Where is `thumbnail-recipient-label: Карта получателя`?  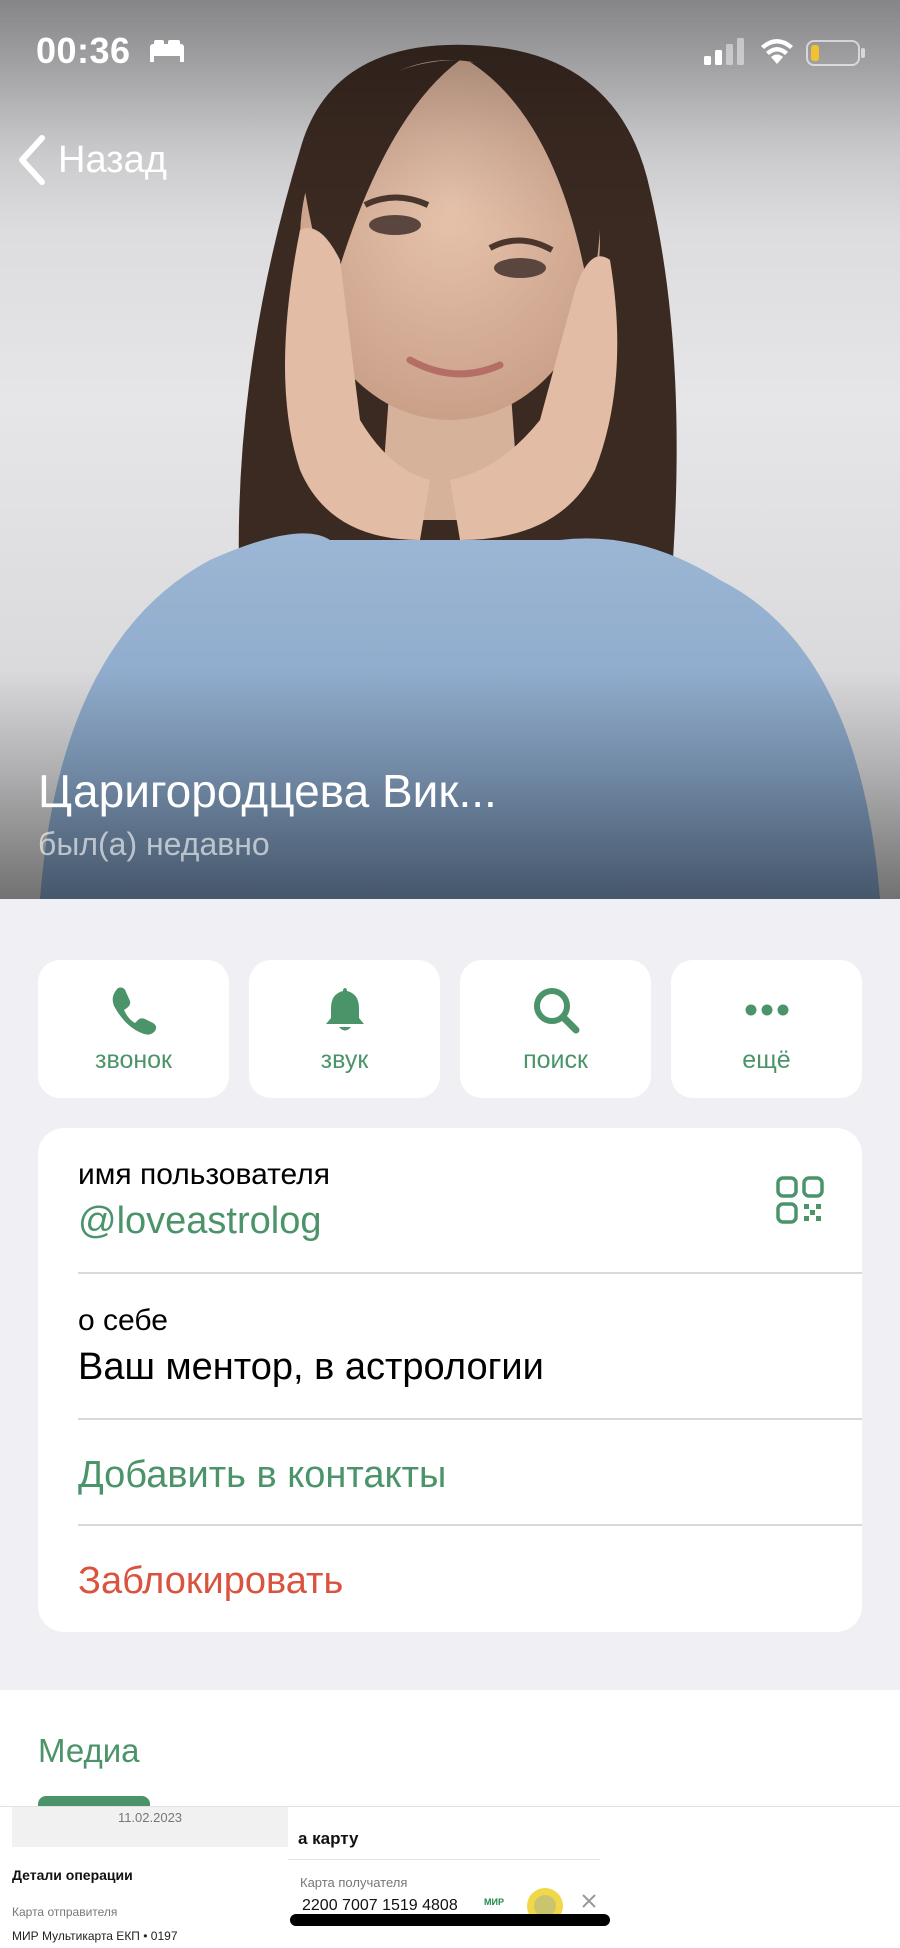
thumbnail-recipient-label: Карта получателя is located at coordinates (354, 1882).